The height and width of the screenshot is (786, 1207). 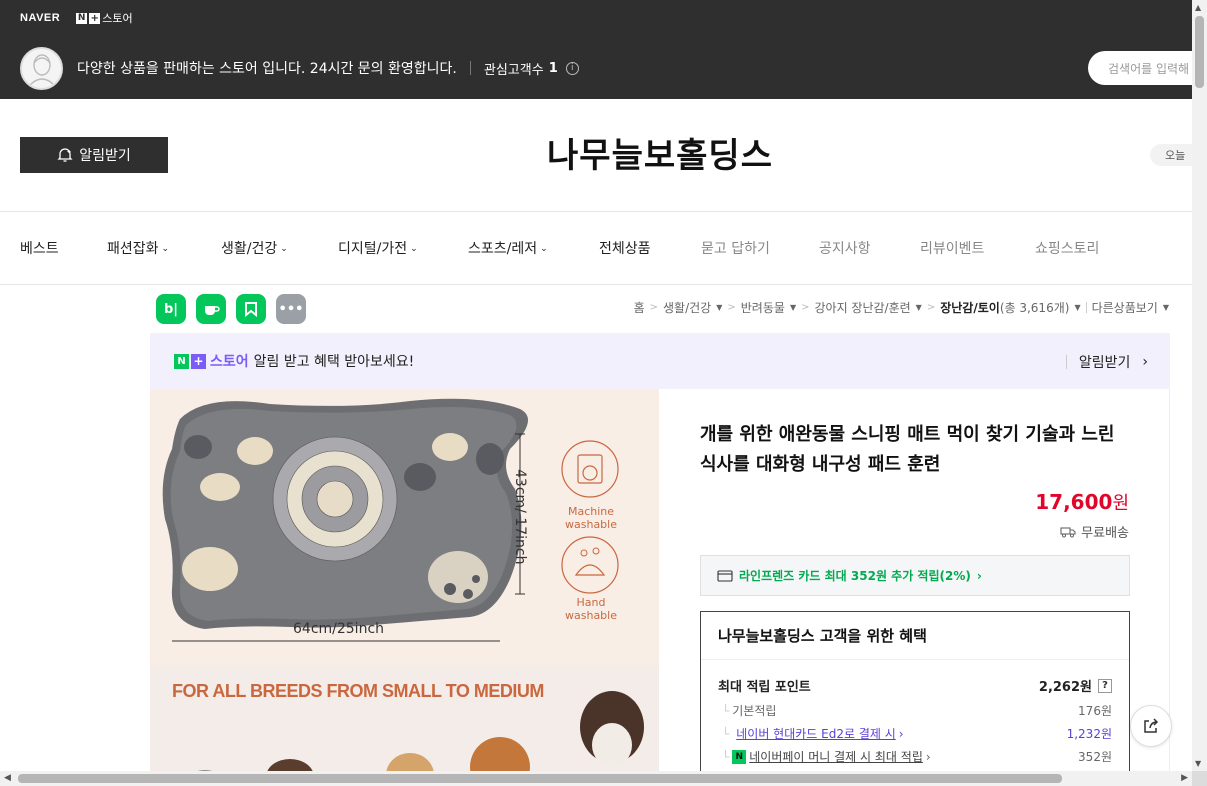 What do you see at coordinates (334, 362) in the screenshot?
I see `promo-message: 알림 받고 혜택 받아보세요!` at bounding box center [334, 362].